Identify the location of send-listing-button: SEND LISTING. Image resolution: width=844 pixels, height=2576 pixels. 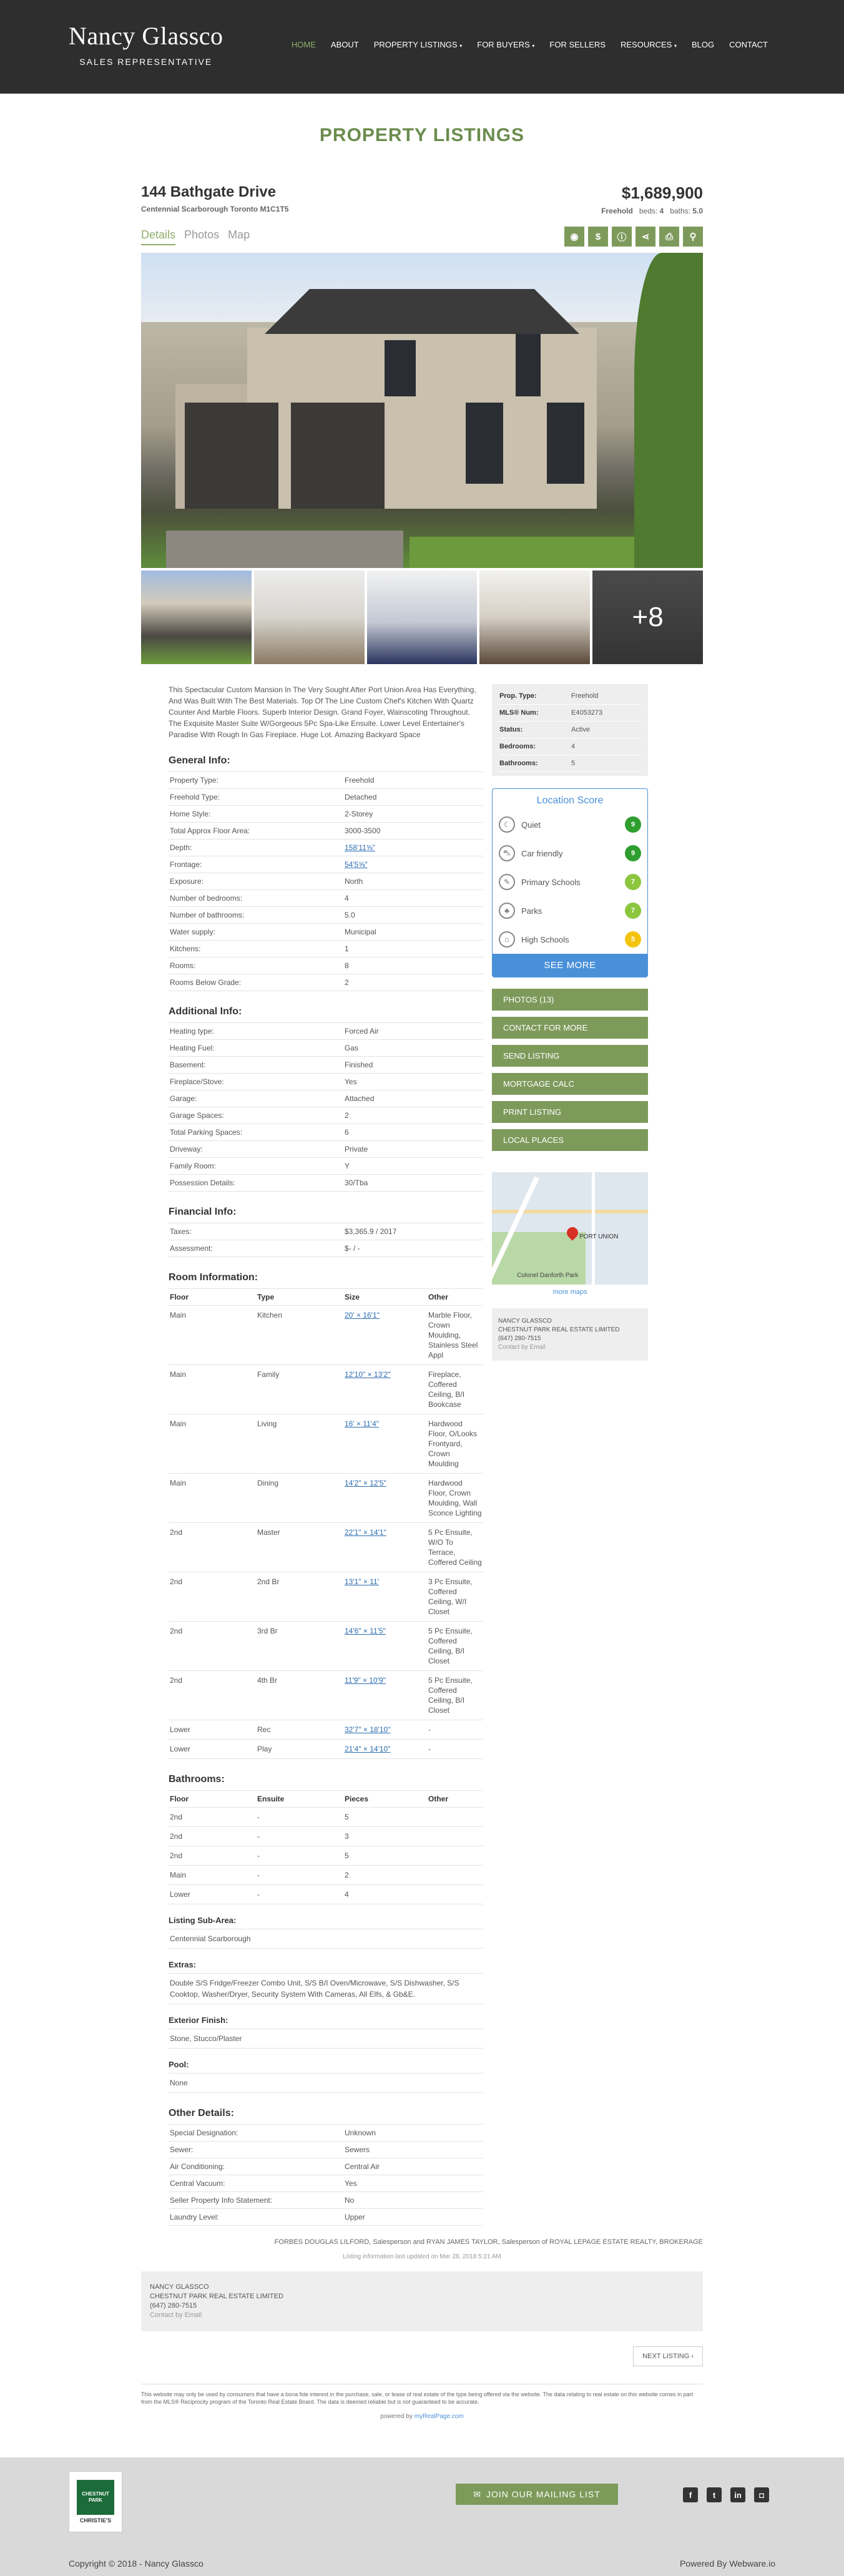
(570, 1056).